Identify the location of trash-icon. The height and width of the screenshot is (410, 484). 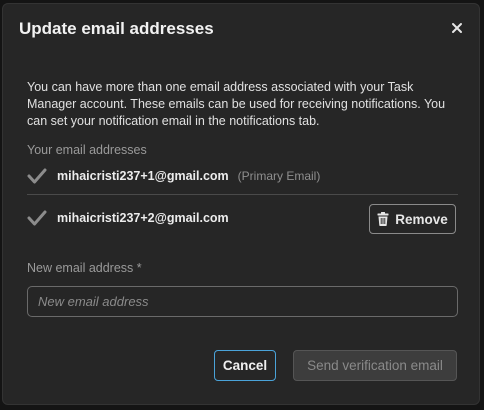
(383, 219).